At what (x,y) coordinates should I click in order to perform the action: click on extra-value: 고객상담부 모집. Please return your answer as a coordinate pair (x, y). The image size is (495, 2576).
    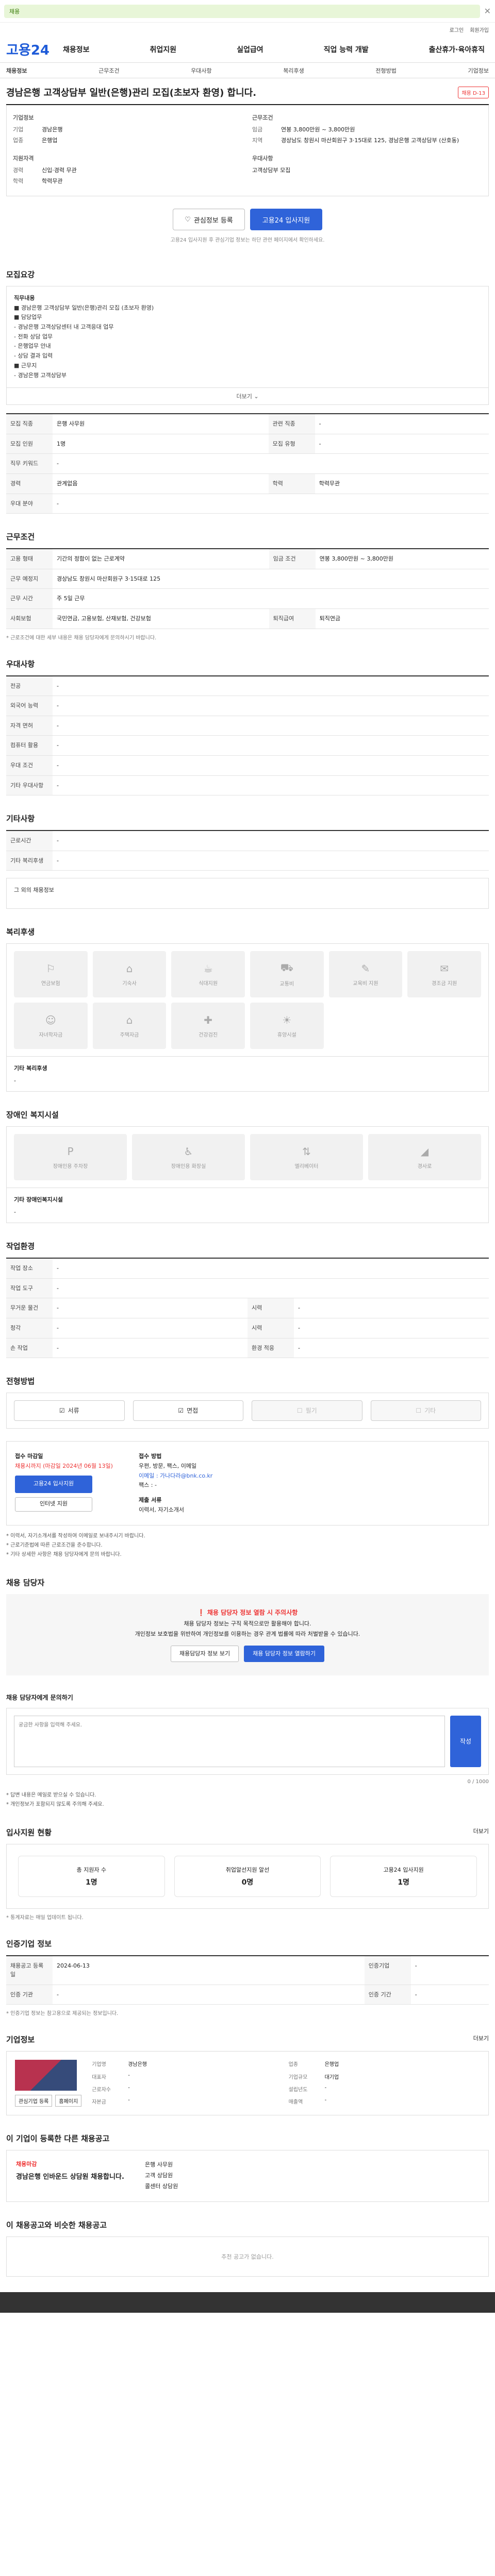
    Looking at the image, I should click on (271, 170).